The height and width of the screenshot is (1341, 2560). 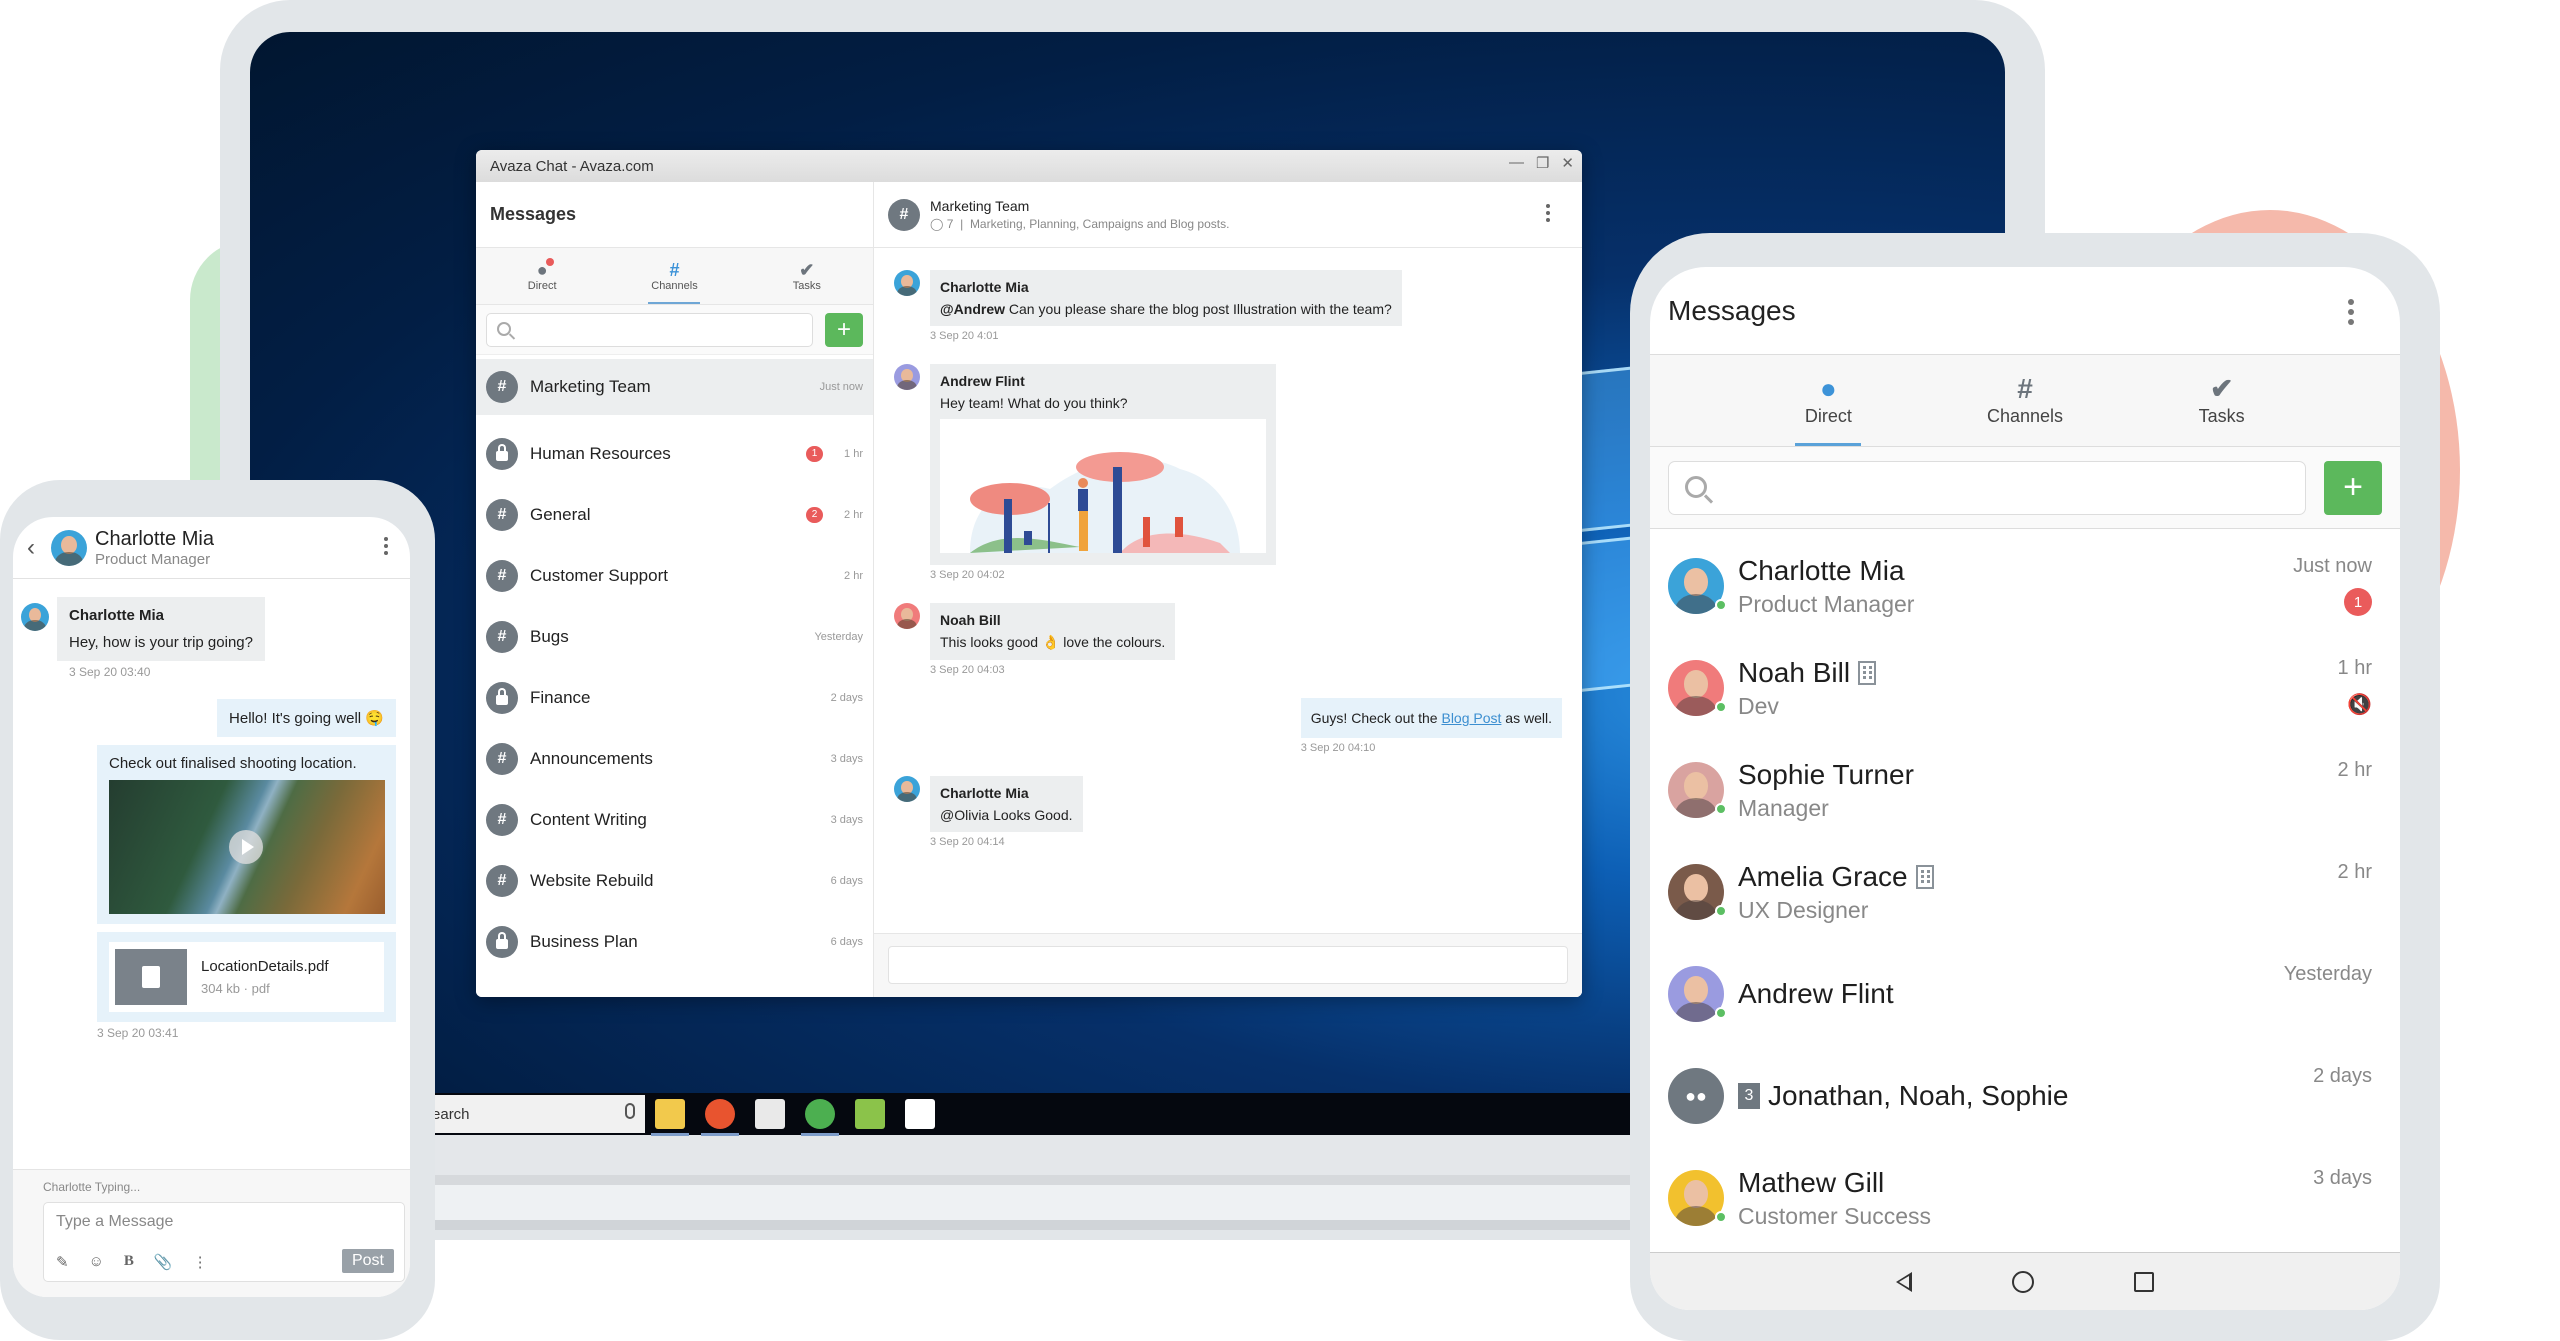 I want to click on user-icon: ●, so click(x=1828, y=388).